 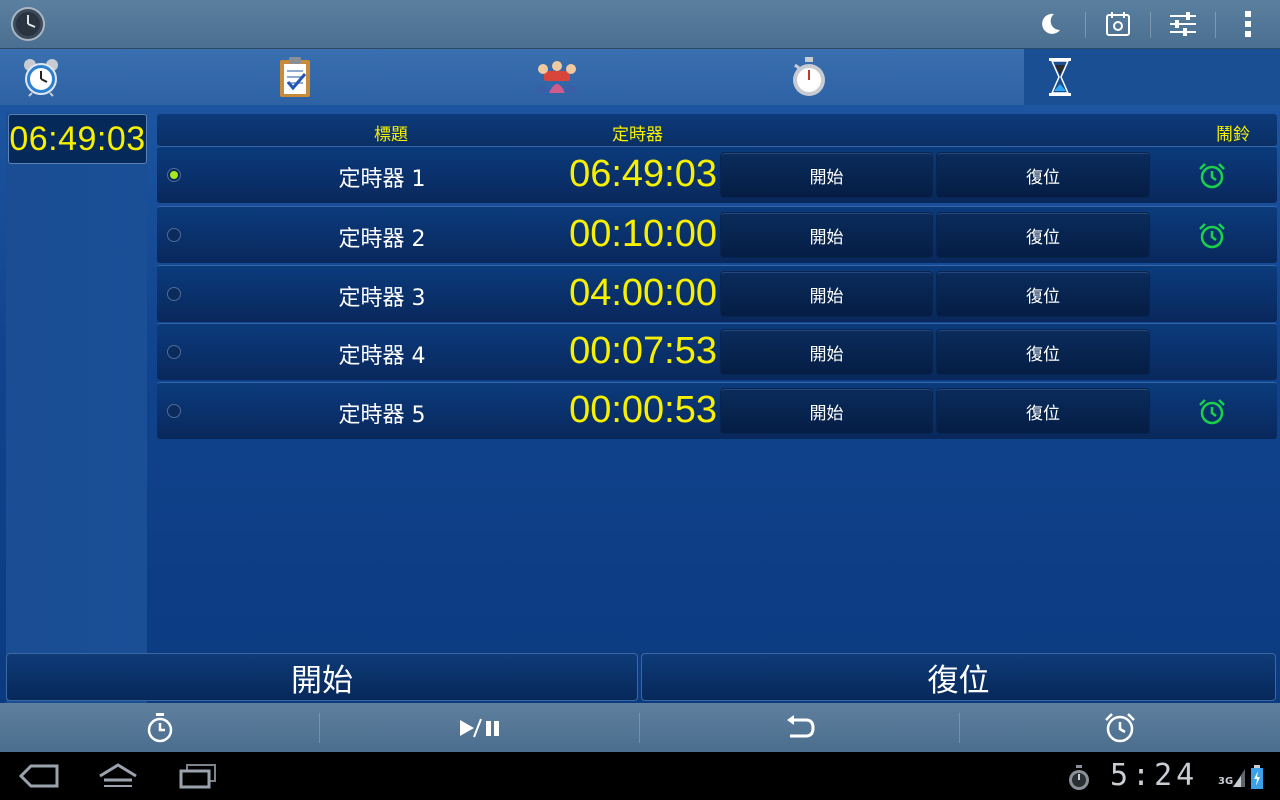 What do you see at coordinates (640, 24) in the screenshot?
I see `action-bar` at bounding box center [640, 24].